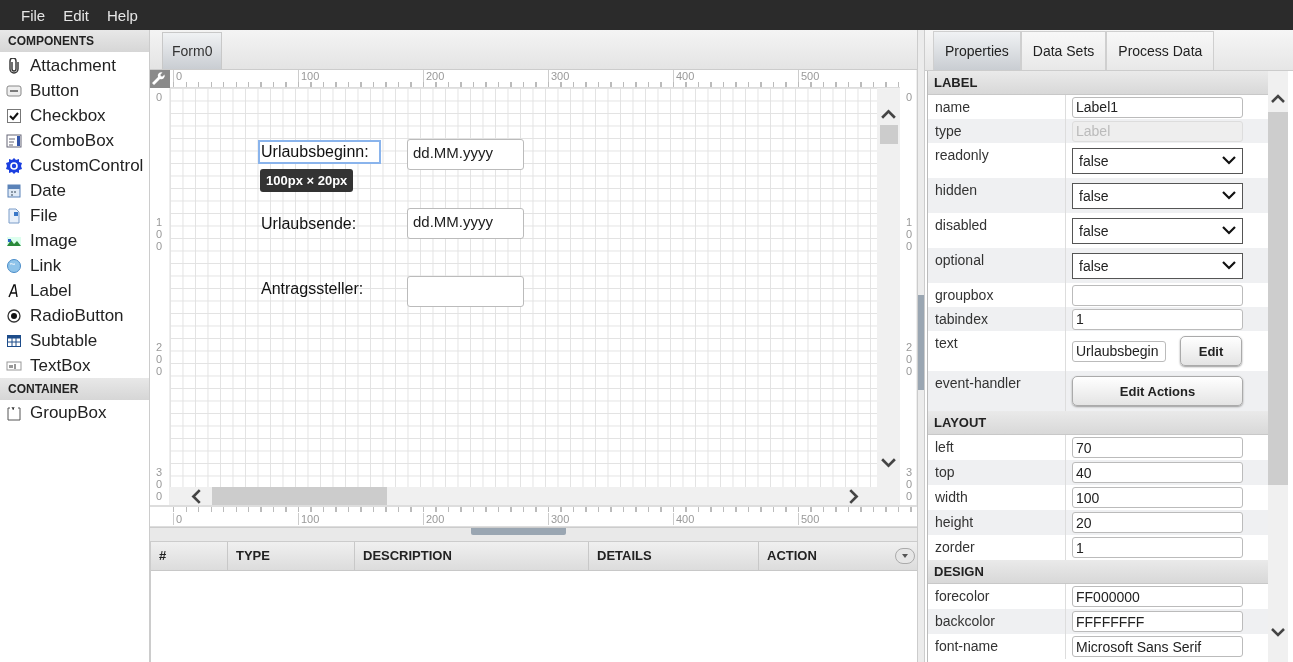  What do you see at coordinates (74, 290) in the screenshot?
I see `component-item: Label` at bounding box center [74, 290].